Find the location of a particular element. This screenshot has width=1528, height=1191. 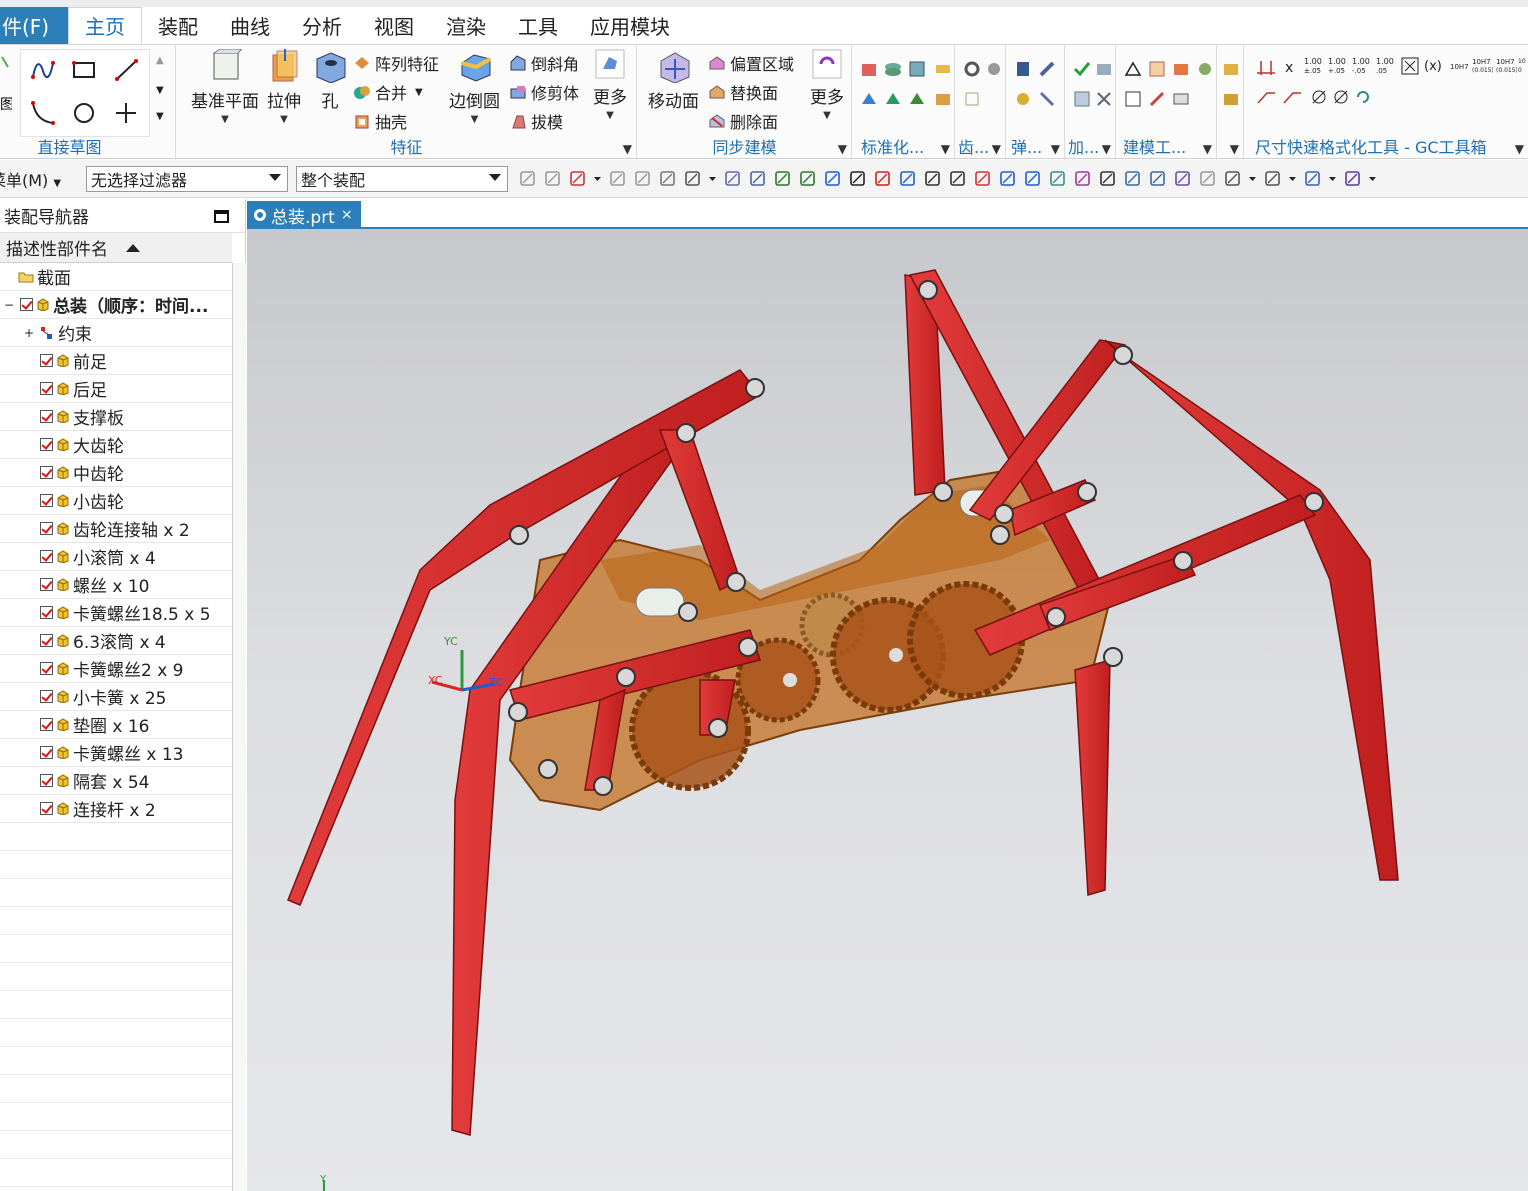

spring-tool3-icon is located at coordinates (1023, 99).